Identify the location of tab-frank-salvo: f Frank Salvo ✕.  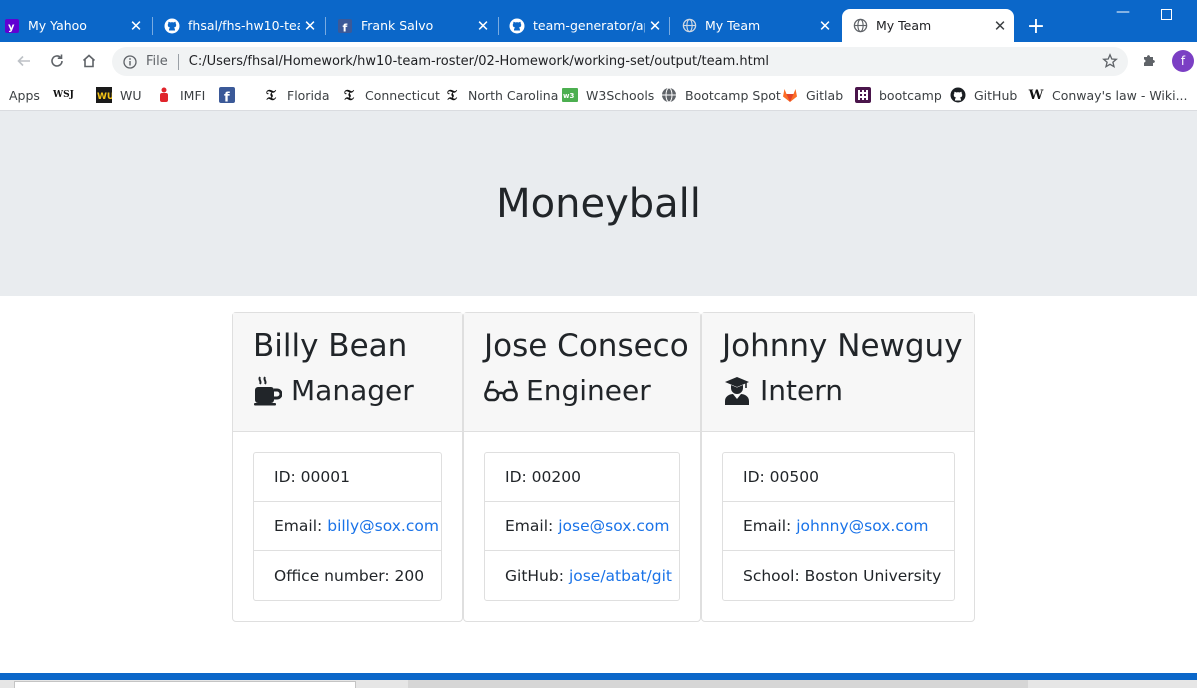
(412, 25).